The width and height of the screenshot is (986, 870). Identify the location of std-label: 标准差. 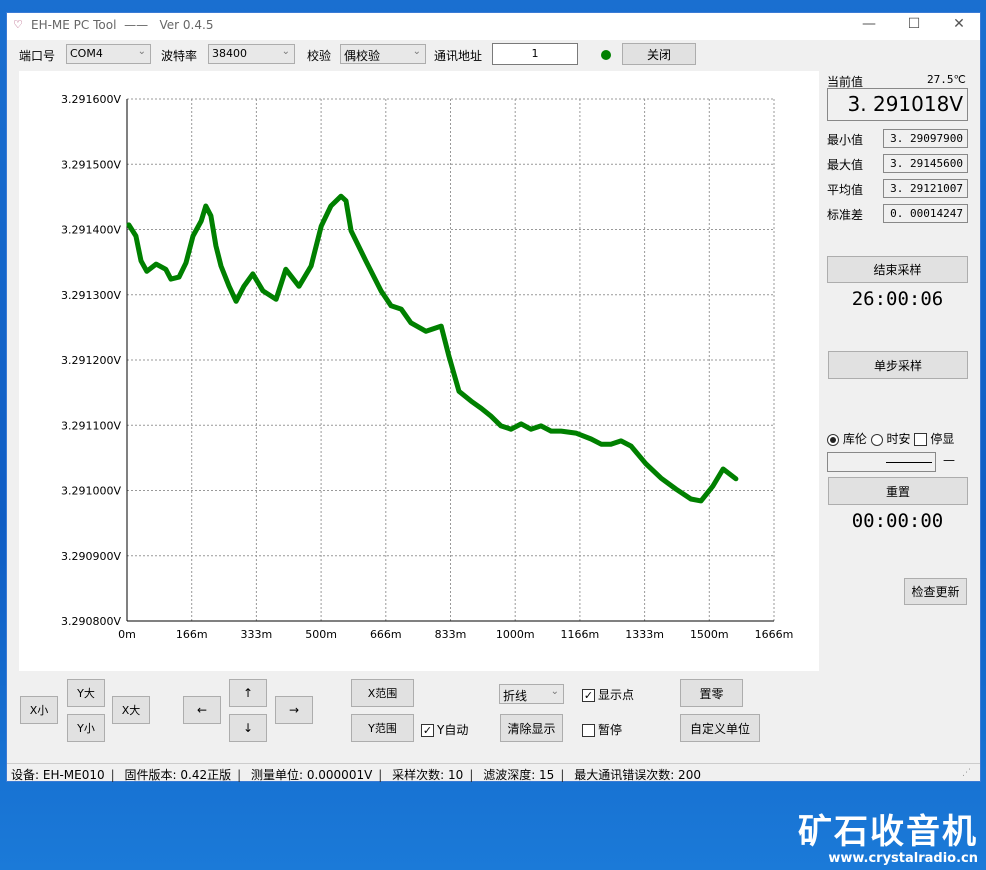
(845, 215).